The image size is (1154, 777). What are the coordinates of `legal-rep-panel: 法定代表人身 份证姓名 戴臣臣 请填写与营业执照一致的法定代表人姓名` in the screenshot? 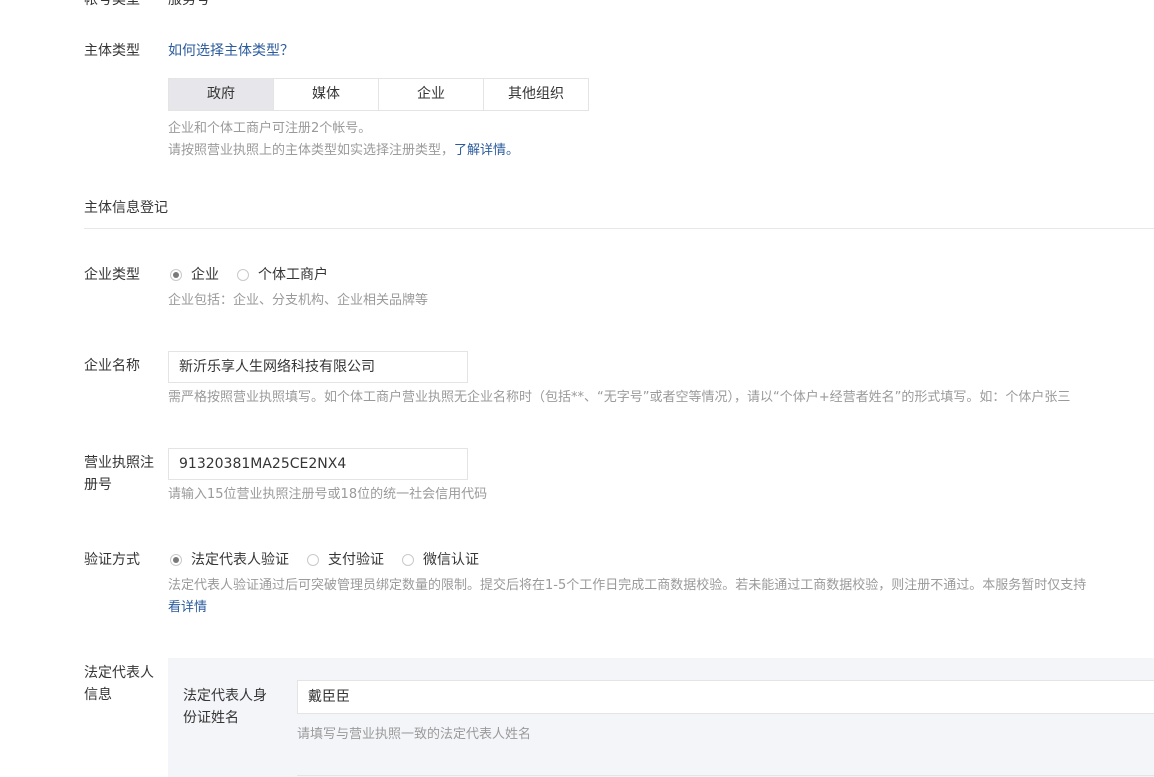 It's located at (661, 717).